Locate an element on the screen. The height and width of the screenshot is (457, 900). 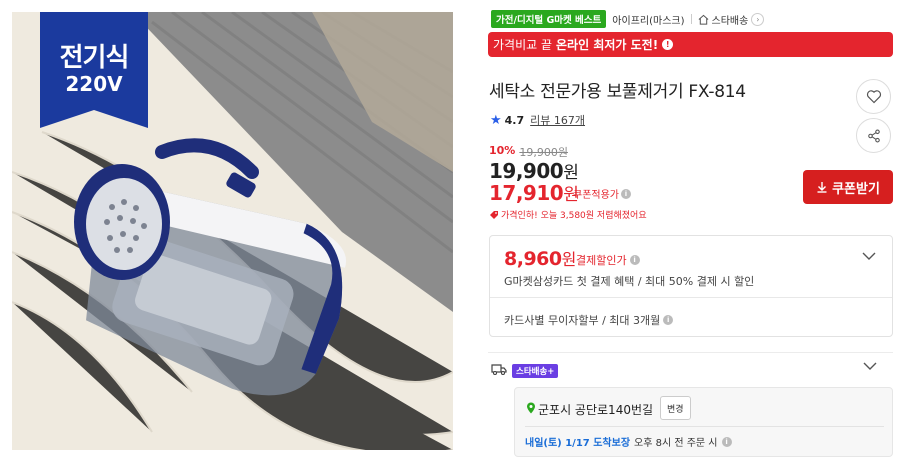
card-discount-label: 결제할인가 i is located at coordinates (608, 260).